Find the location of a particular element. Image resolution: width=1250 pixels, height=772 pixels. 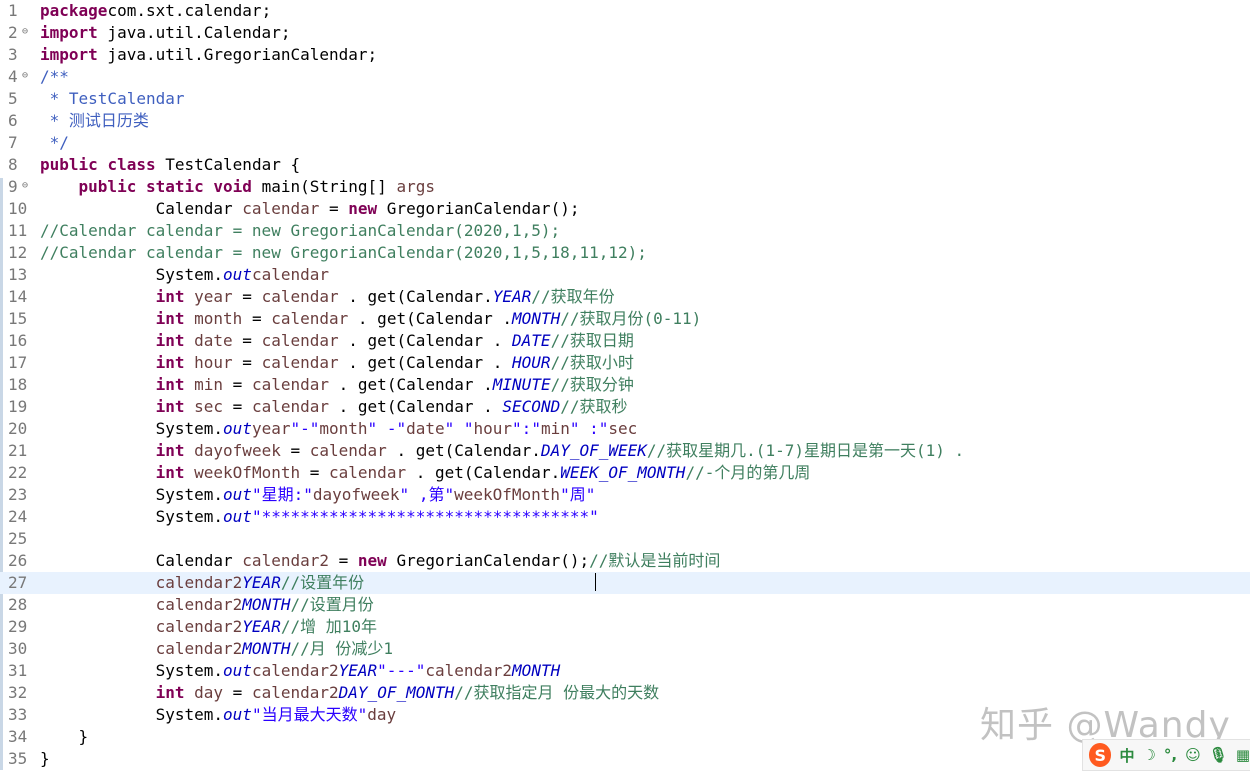

code-text: import java.util.Calendar; is located at coordinates (165, 33).